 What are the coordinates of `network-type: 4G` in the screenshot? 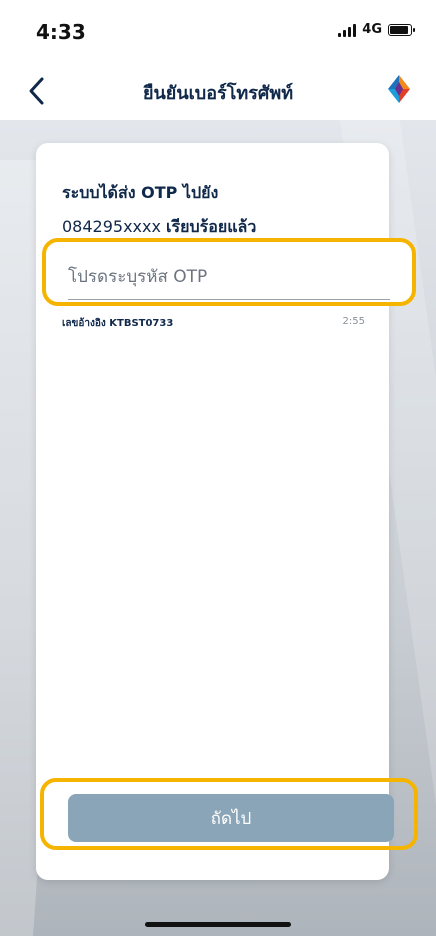 It's located at (372, 29).